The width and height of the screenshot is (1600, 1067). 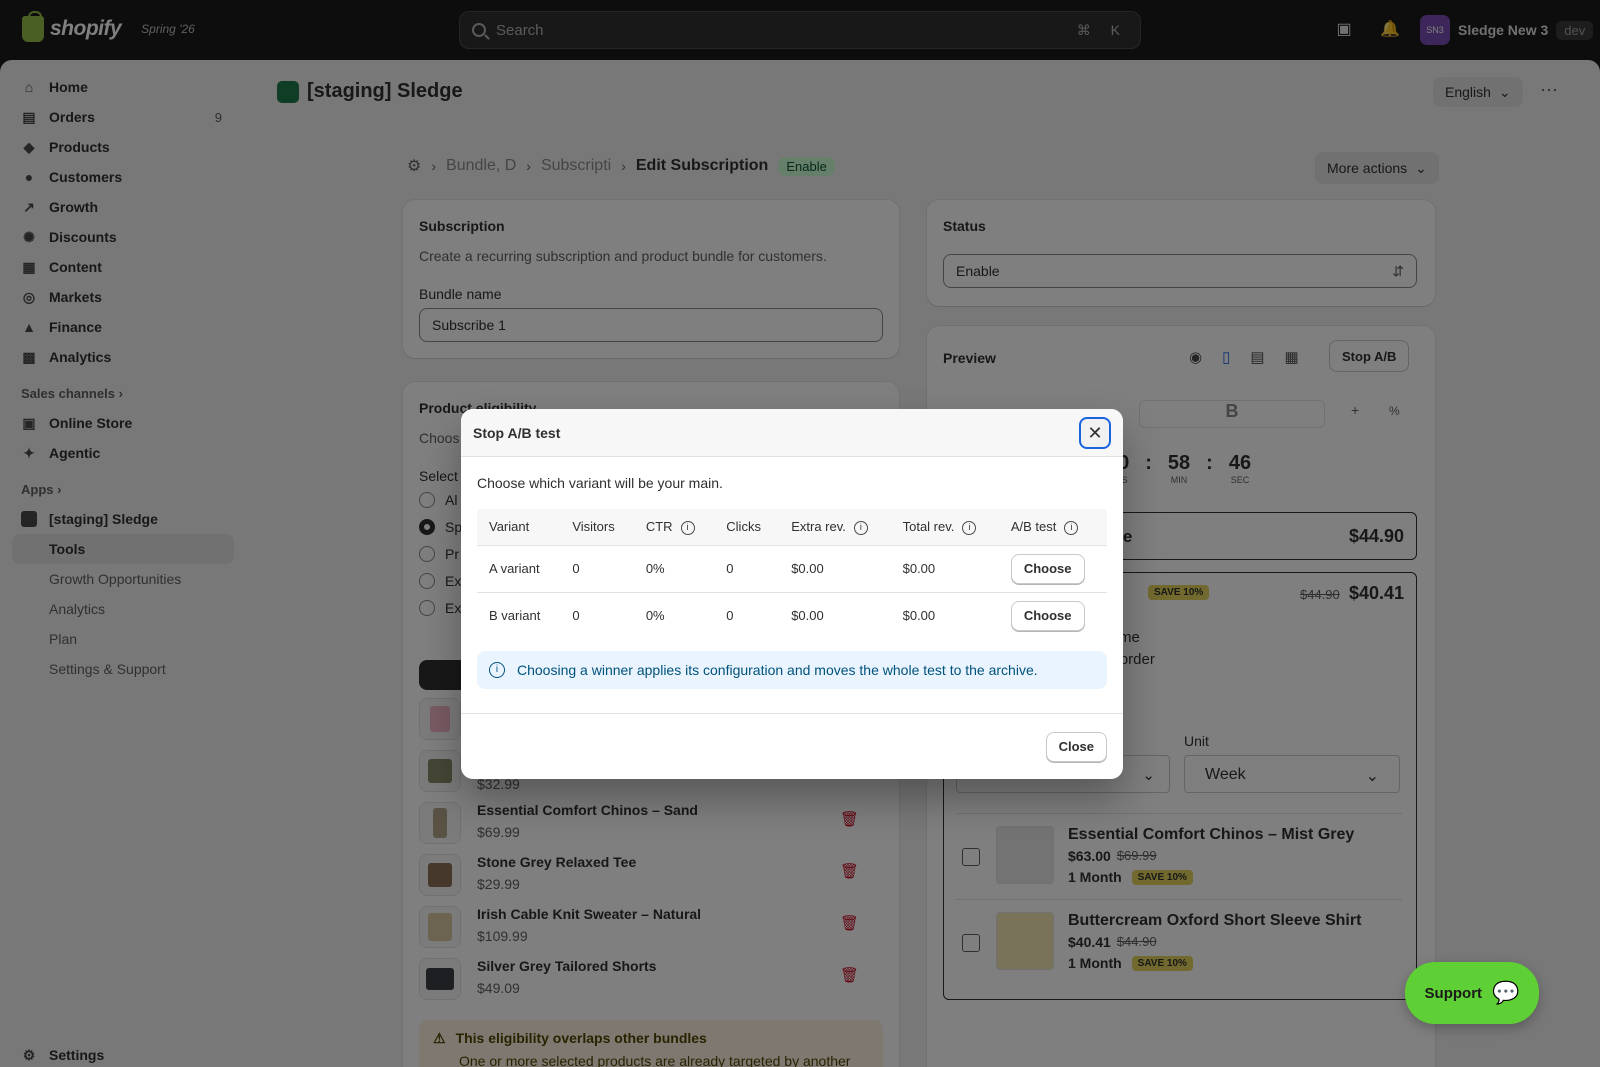 I want to click on column-header: A/B test i, so click(x=1052, y=527).